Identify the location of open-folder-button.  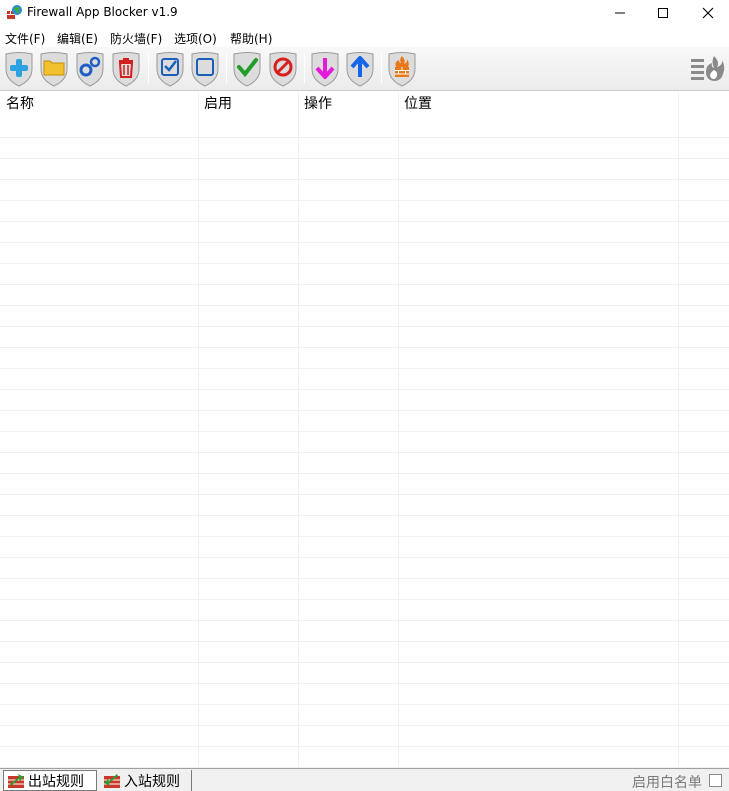
(54, 69).